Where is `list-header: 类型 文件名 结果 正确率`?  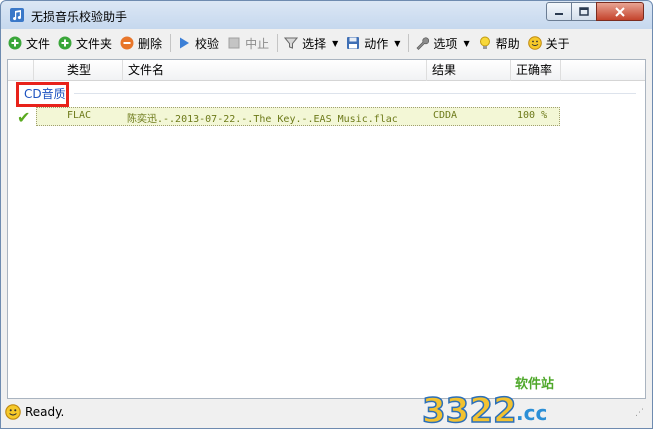
list-header: 类型 文件名 结果 正确率 is located at coordinates (326, 70).